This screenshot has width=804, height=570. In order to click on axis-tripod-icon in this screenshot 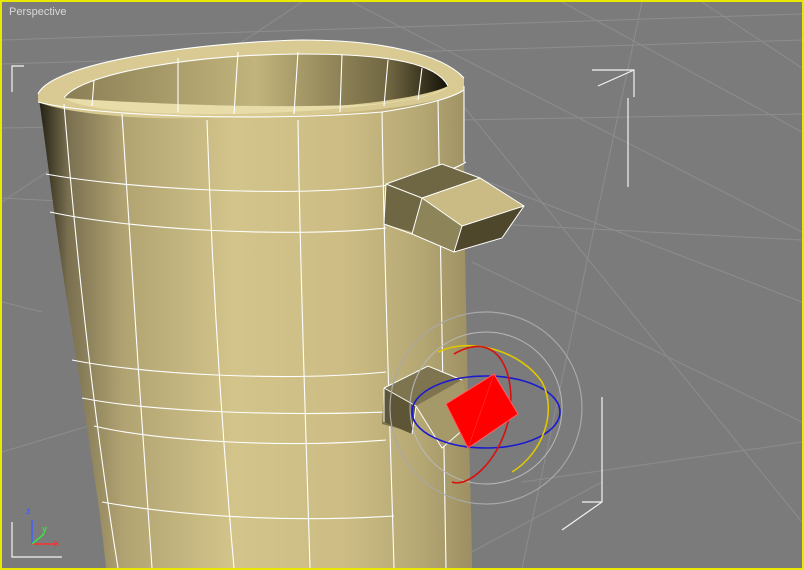, I will do `click(43, 532)`.